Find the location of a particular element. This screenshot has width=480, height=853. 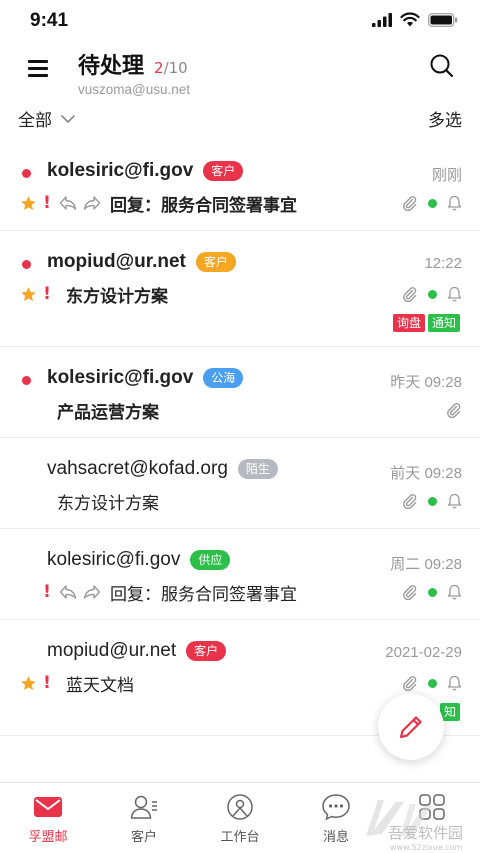

menu-button is located at coordinates (40, 68).